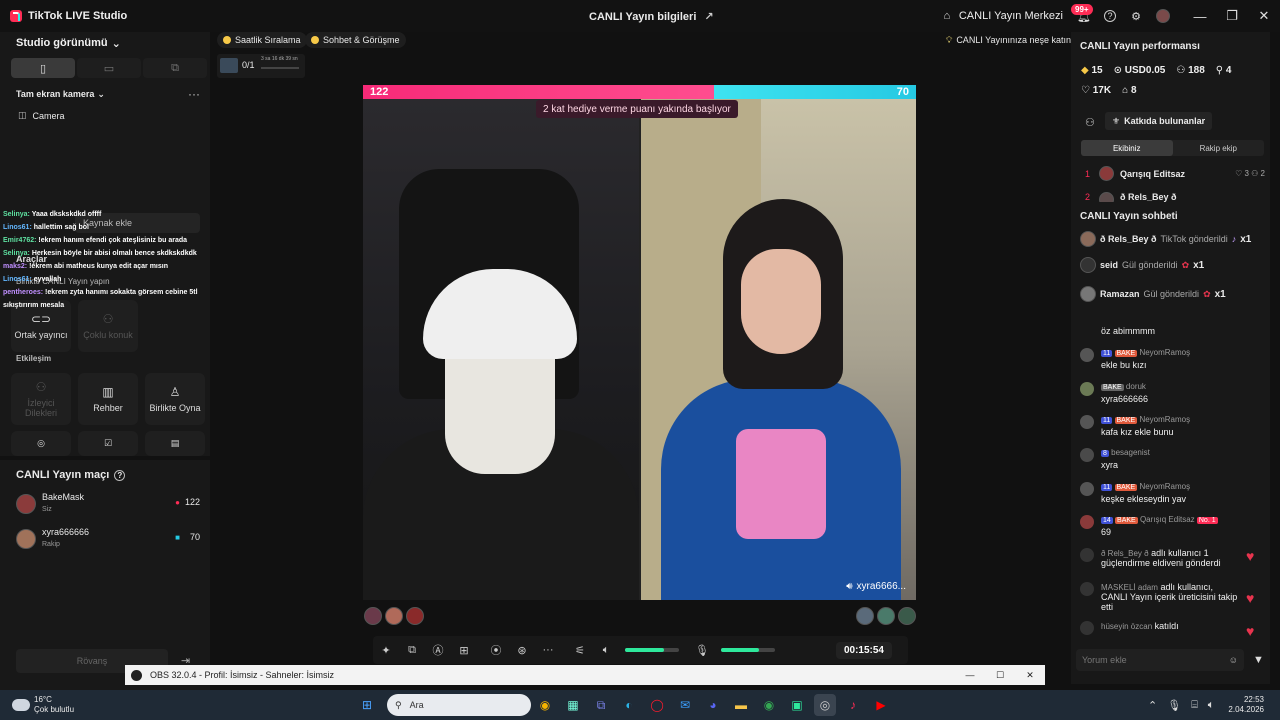 This screenshot has width=1280, height=720. What do you see at coordinates (1160, 660) in the screenshot?
I see `comment-input: Yorum ekle ☺` at bounding box center [1160, 660].